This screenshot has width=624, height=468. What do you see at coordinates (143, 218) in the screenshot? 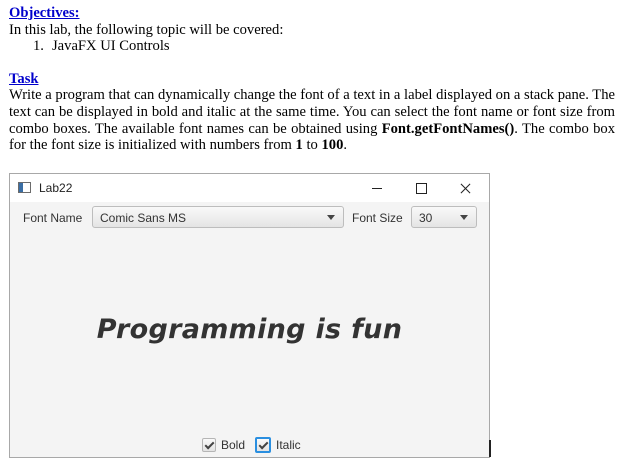
I see `font-name-value: Comic Sans MS` at bounding box center [143, 218].